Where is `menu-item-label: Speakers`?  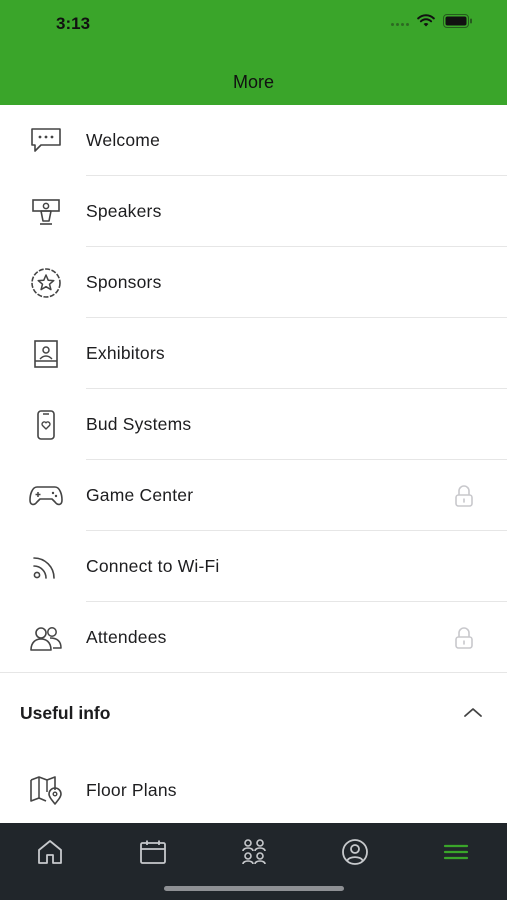 menu-item-label: Speakers is located at coordinates (124, 211).